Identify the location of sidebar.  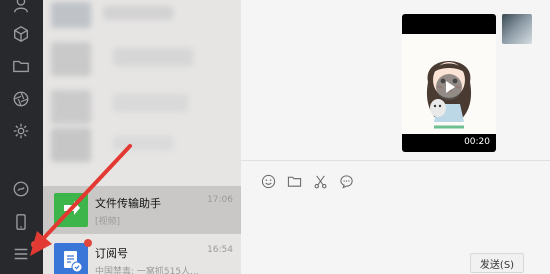
(21, 137).